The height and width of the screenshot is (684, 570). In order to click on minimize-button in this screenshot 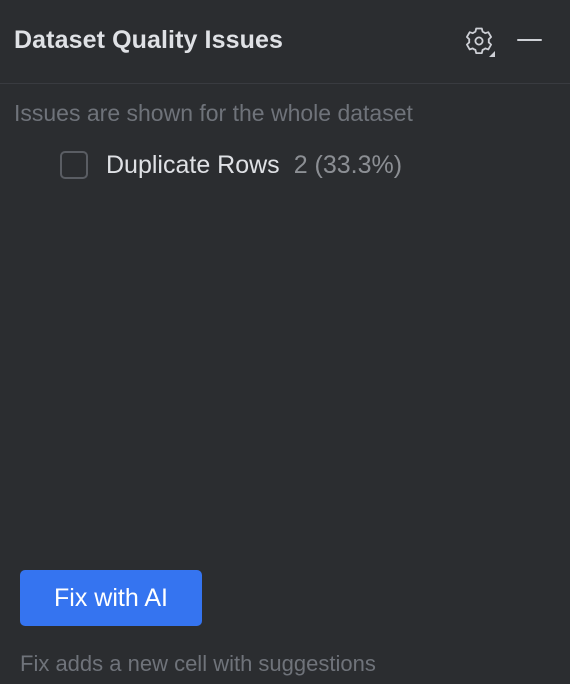, I will do `click(530, 40)`.